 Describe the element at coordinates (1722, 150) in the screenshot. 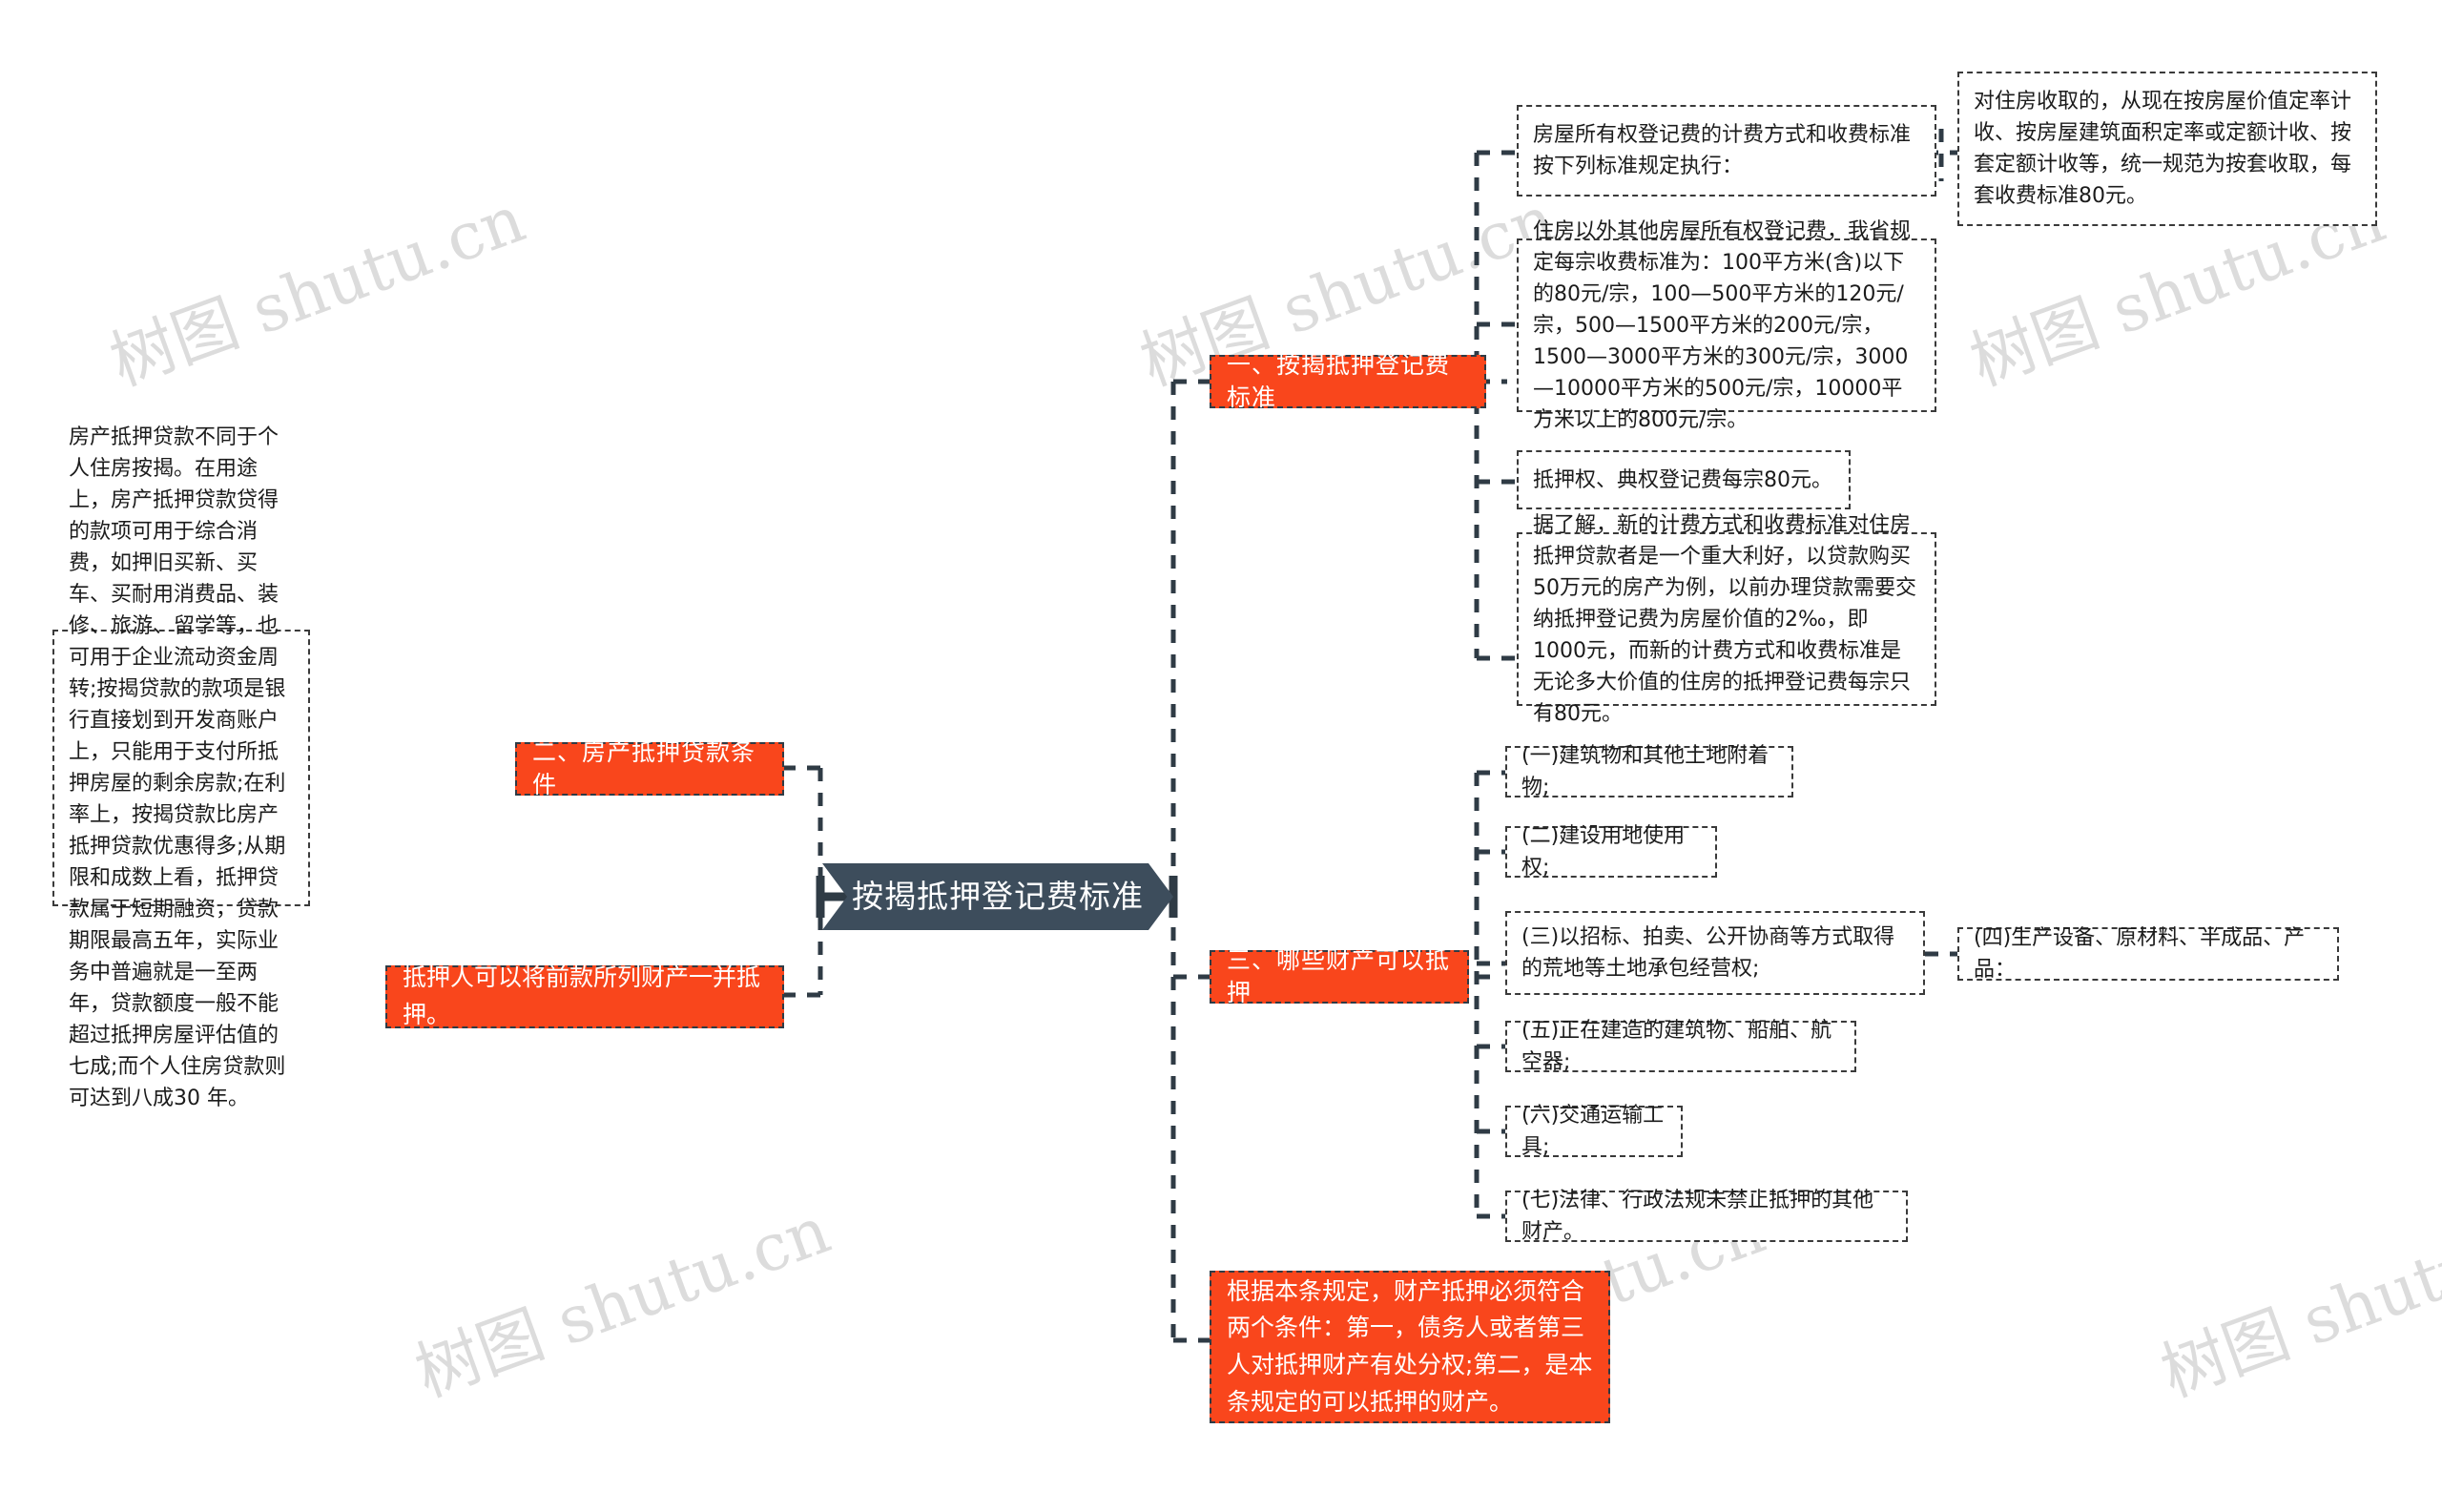

I see `leaf-node-b1-c1-text: 房屋所有权登记费的计费方式和收费标准按下列标准规定执行：` at that location.